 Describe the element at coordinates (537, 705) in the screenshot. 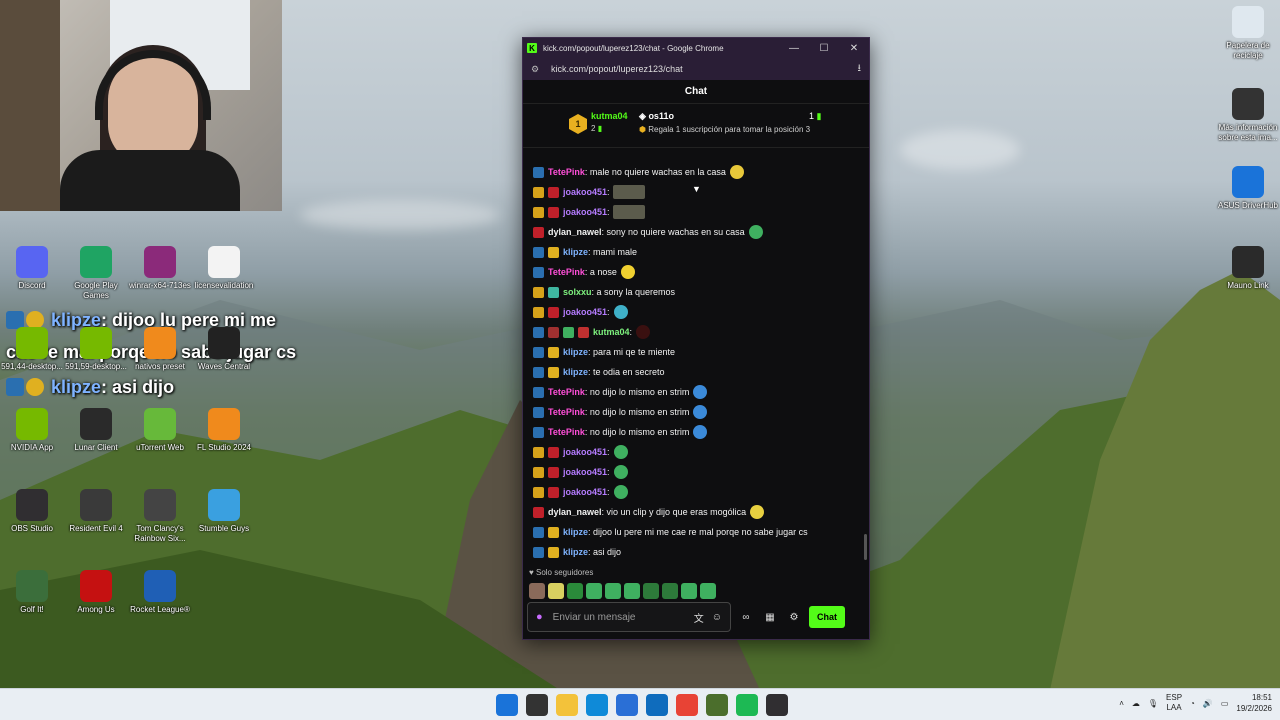

I see `search-icon` at that location.